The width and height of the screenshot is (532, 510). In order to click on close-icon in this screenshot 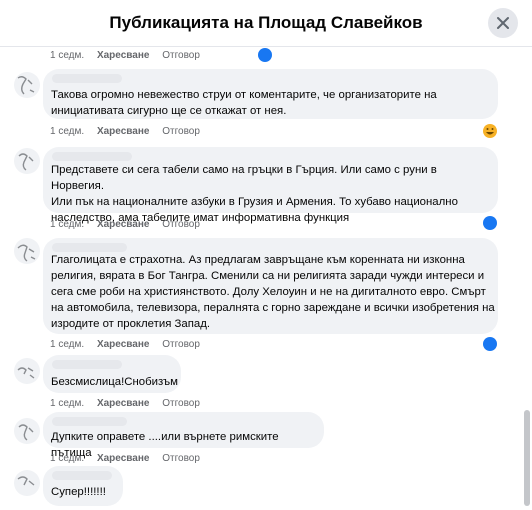, I will do `click(503, 23)`.